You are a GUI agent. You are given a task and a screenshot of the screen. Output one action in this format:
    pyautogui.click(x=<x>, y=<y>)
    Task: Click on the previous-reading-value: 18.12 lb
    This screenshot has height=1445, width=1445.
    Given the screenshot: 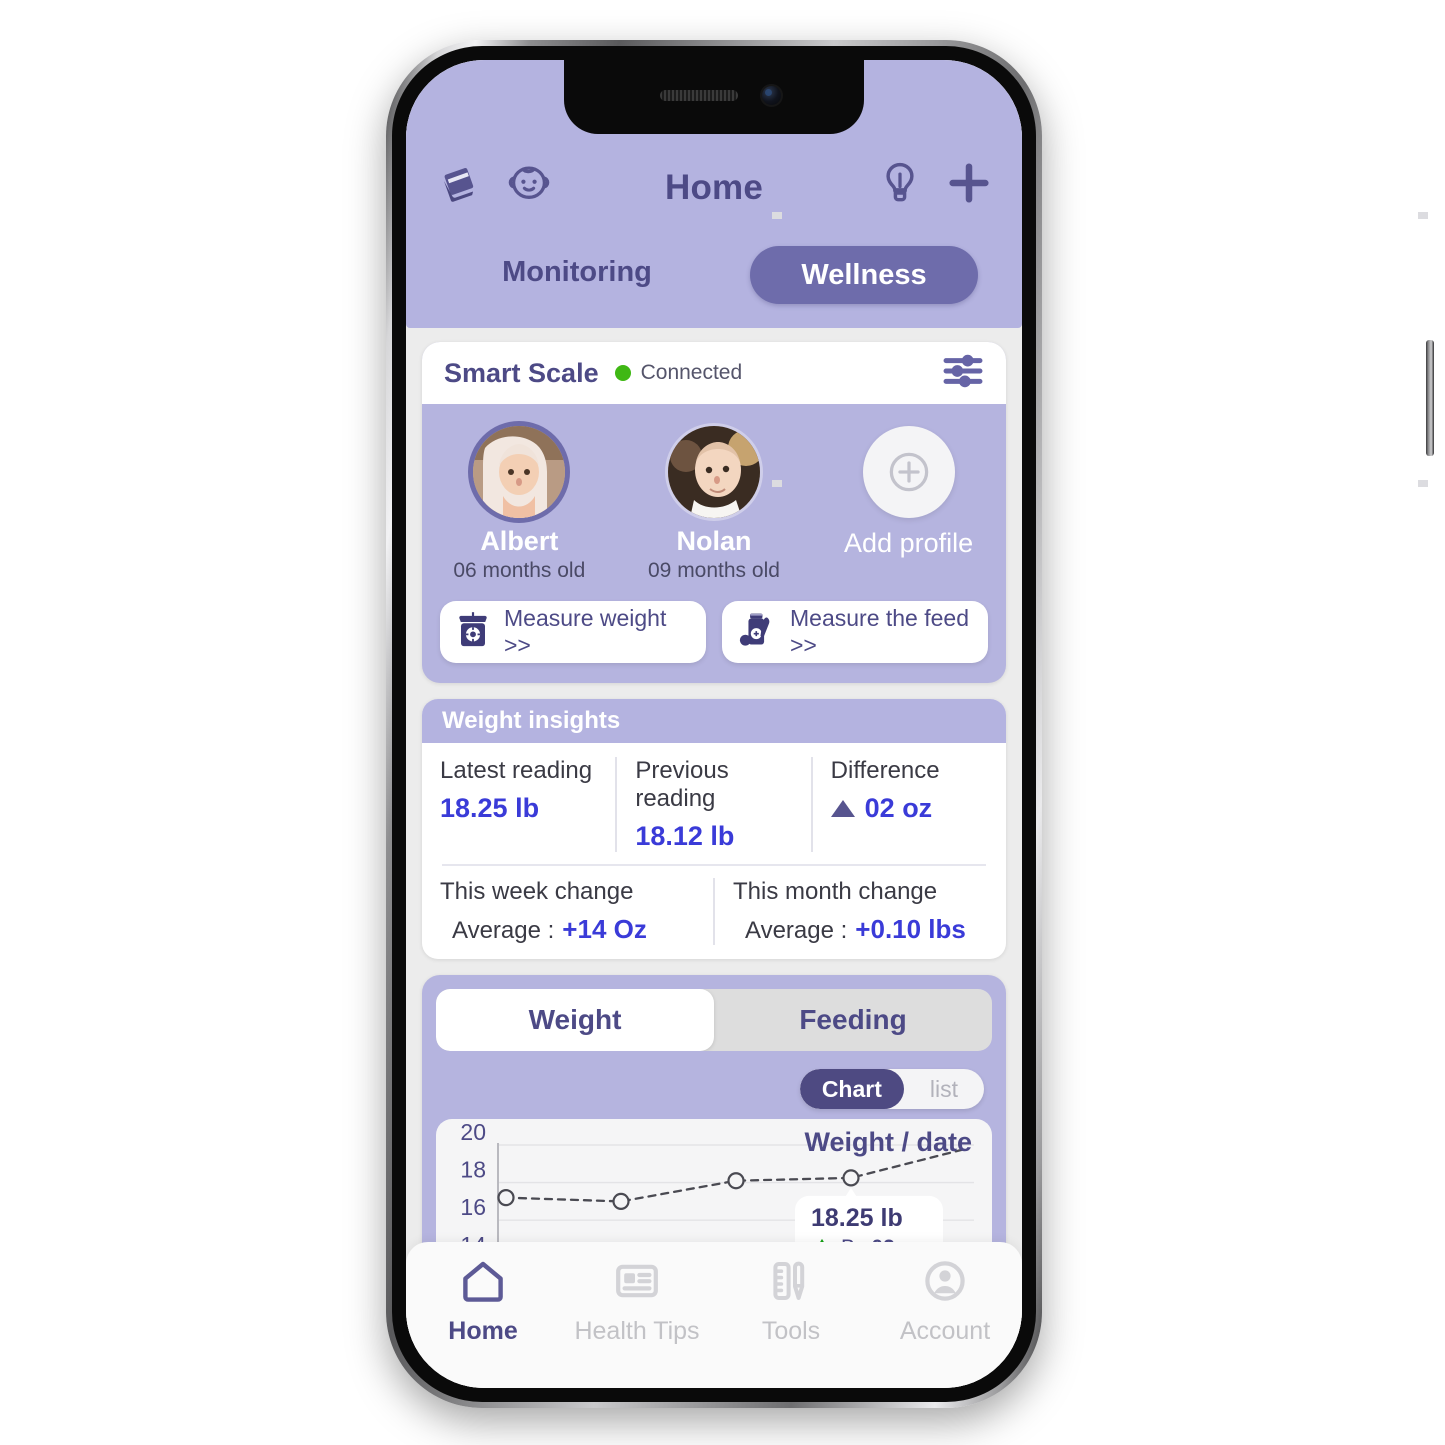 What is the action you would take?
    pyautogui.click(x=685, y=836)
    